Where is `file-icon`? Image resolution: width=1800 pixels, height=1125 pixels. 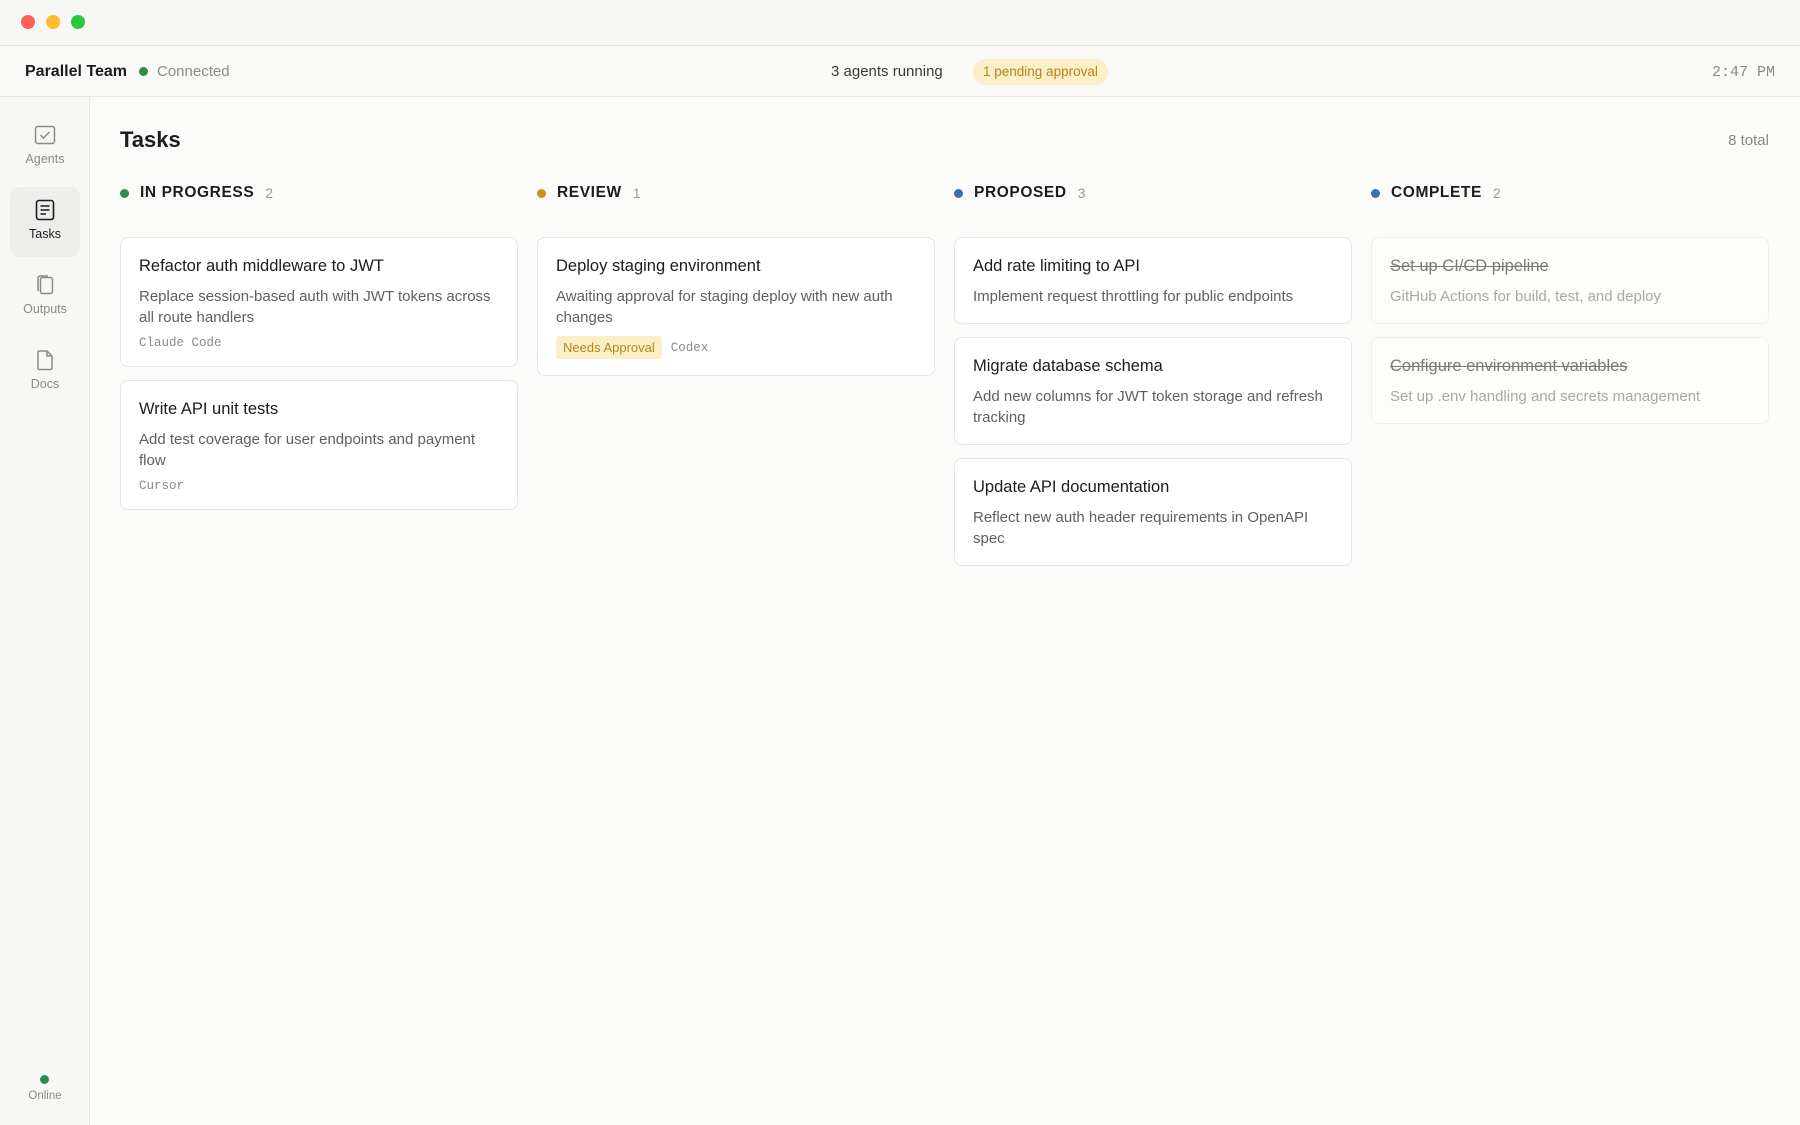
file-icon is located at coordinates (45, 360).